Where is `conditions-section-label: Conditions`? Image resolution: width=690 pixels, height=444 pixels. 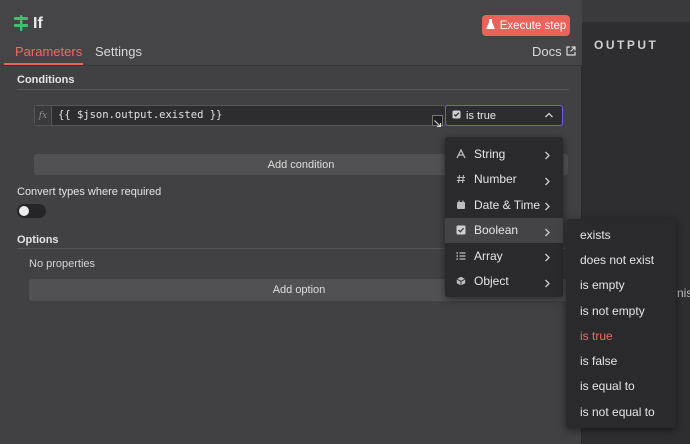 conditions-section-label: Conditions is located at coordinates (46, 80).